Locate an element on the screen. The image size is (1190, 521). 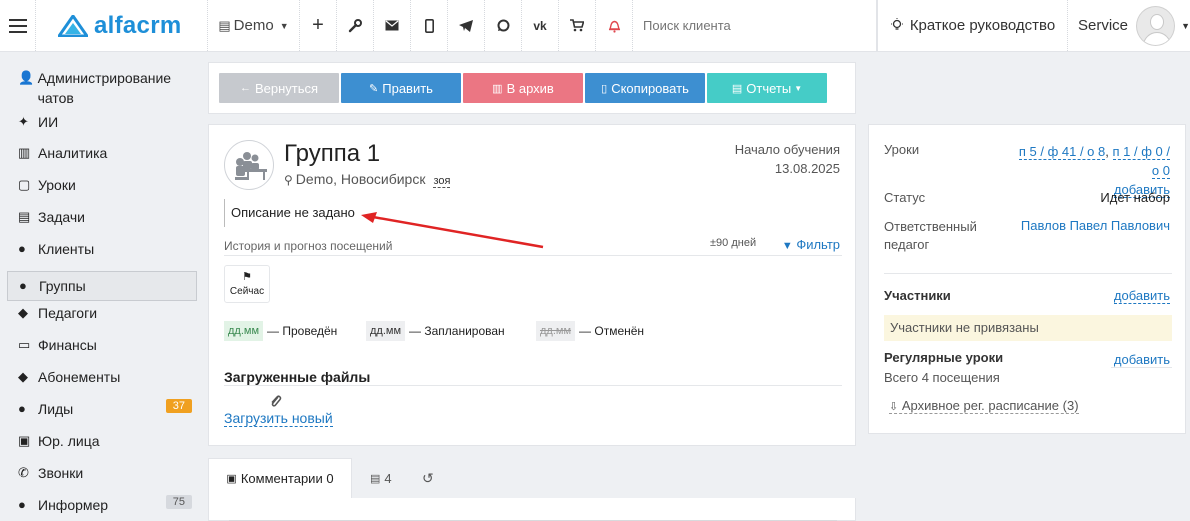
archive-button-label: В архив is located at coordinates (530, 88).